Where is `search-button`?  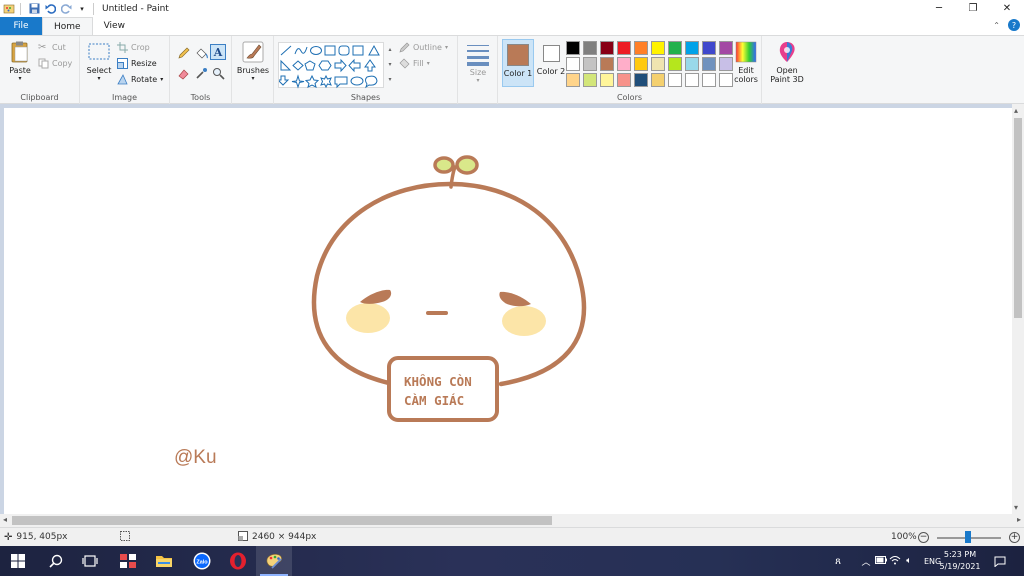 search-button is located at coordinates (56, 561).